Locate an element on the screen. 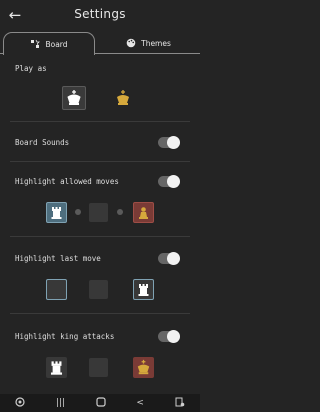  last-move-from-square is located at coordinates (56, 289).